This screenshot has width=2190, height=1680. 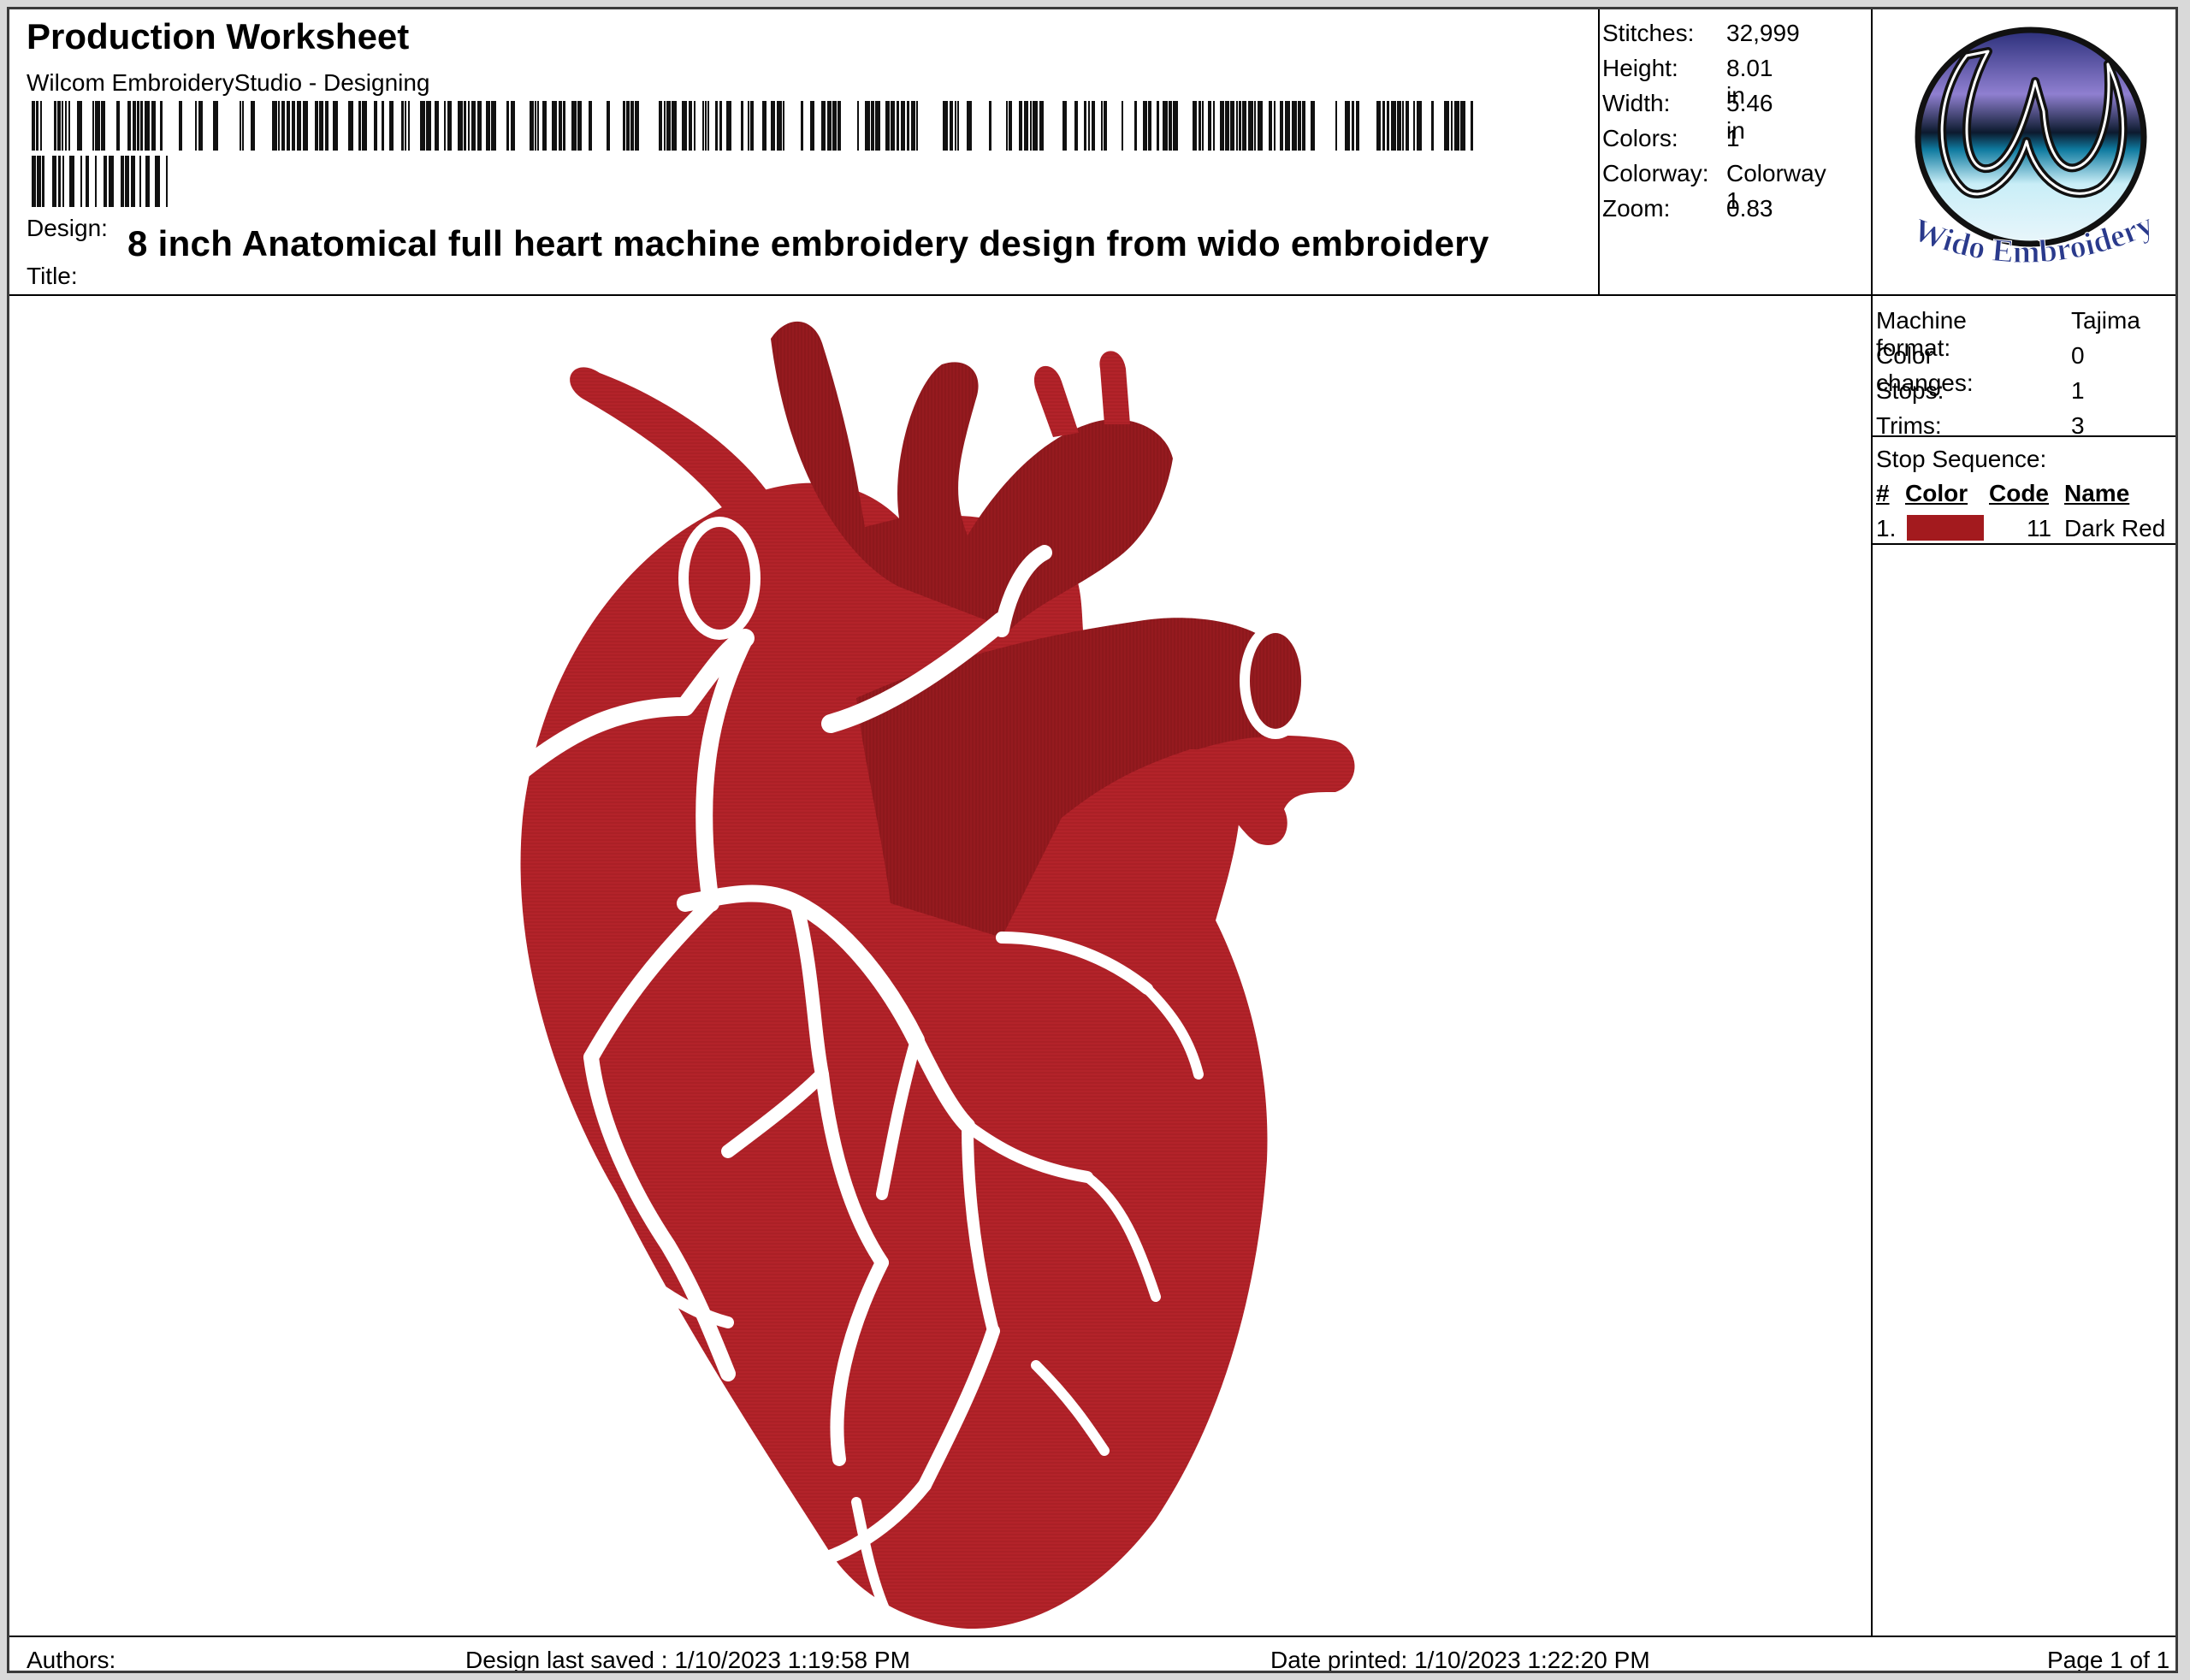 What do you see at coordinates (2097, 493) in the screenshot?
I see `seq-header-name: Name` at bounding box center [2097, 493].